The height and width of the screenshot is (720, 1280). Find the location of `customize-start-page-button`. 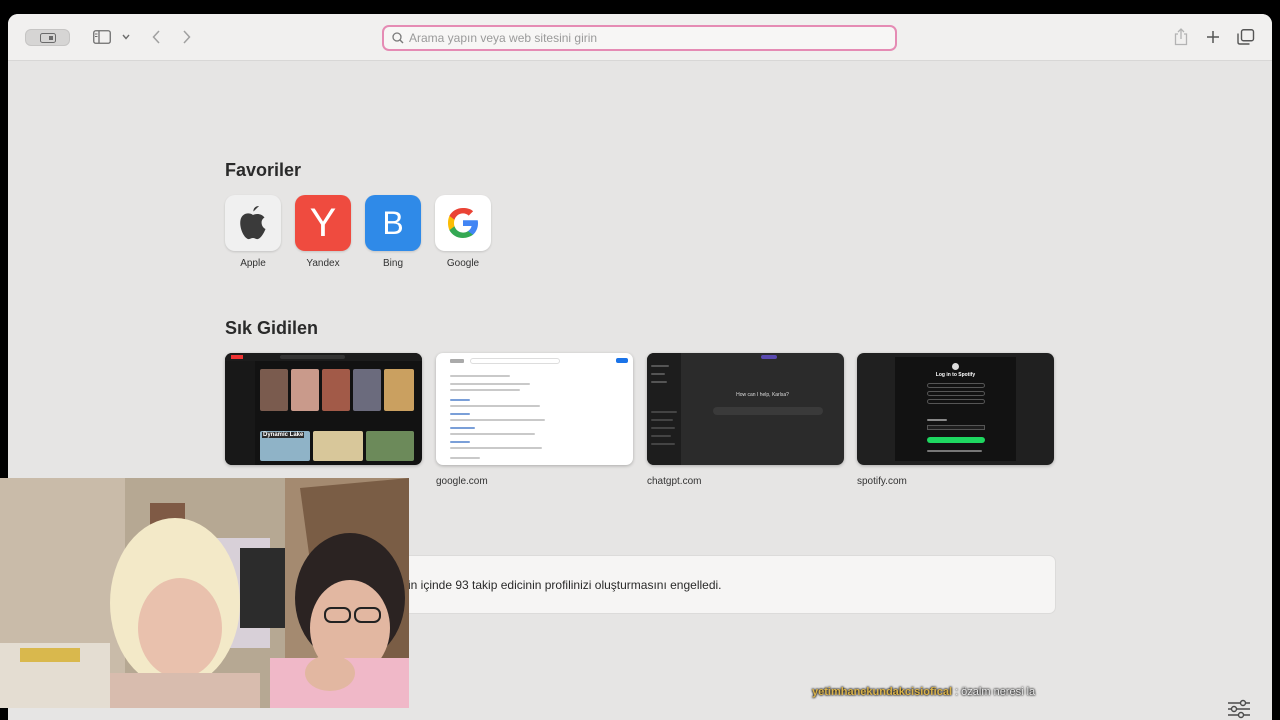

customize-start-page-button is located at coordinates (1239, 709).